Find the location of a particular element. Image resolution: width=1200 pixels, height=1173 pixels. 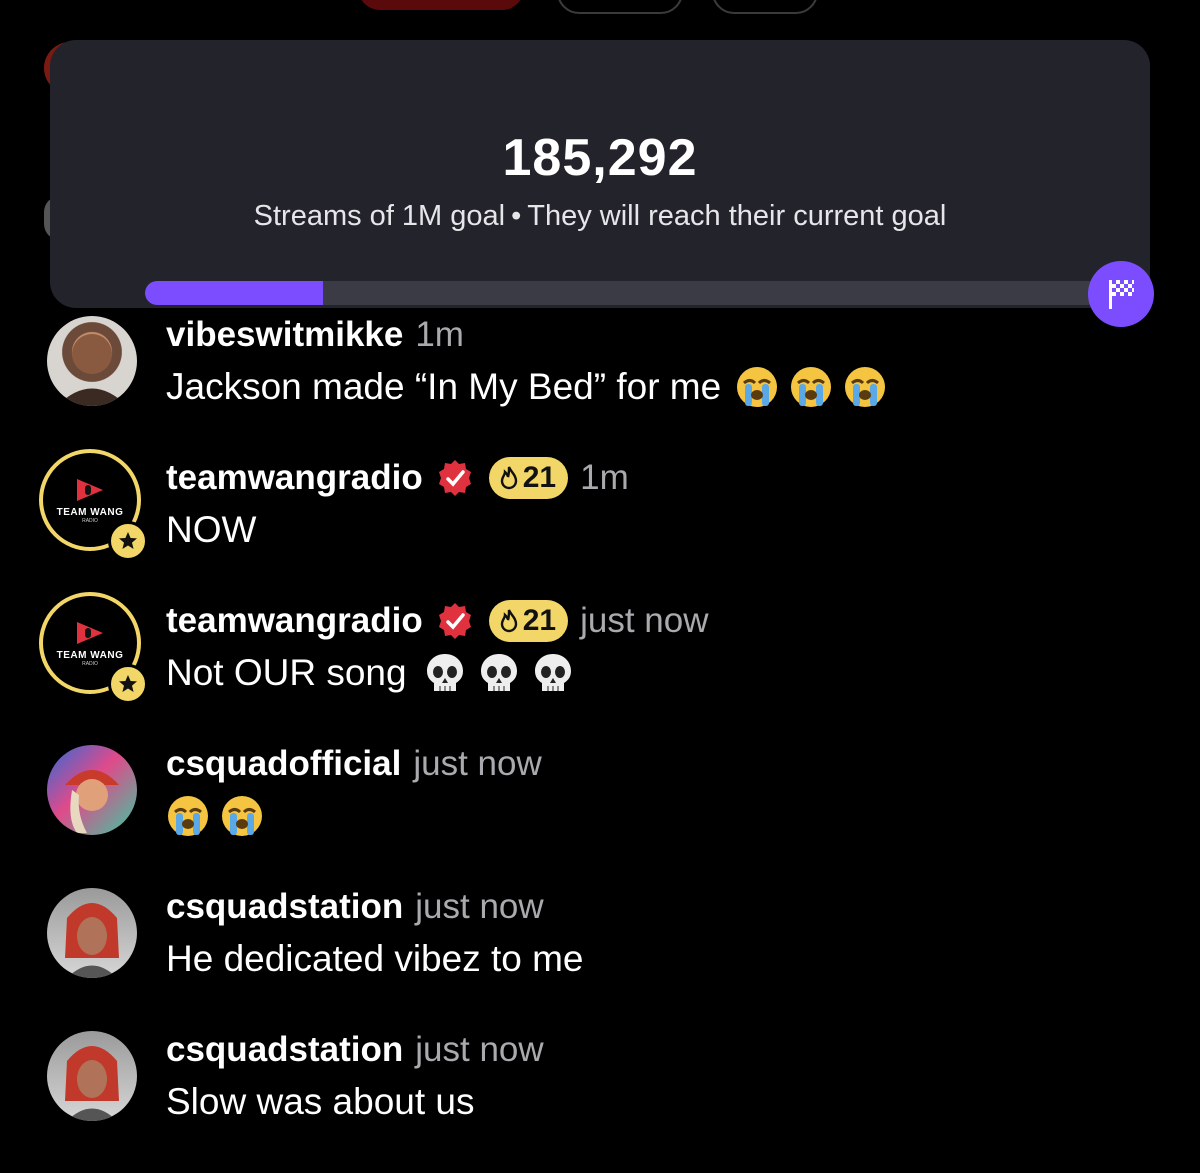

comment-header: teamwangradio 21 1m is located at coordinates (397, 478).